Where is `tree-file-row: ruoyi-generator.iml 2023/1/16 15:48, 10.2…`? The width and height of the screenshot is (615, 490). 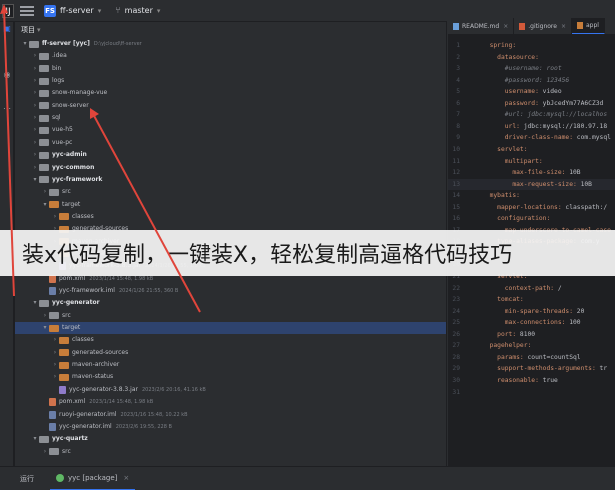
tree-file-row: ruoyi-generator.iml 2023/1/16 15:48, 10.2… is located at coordinates (230, 415).